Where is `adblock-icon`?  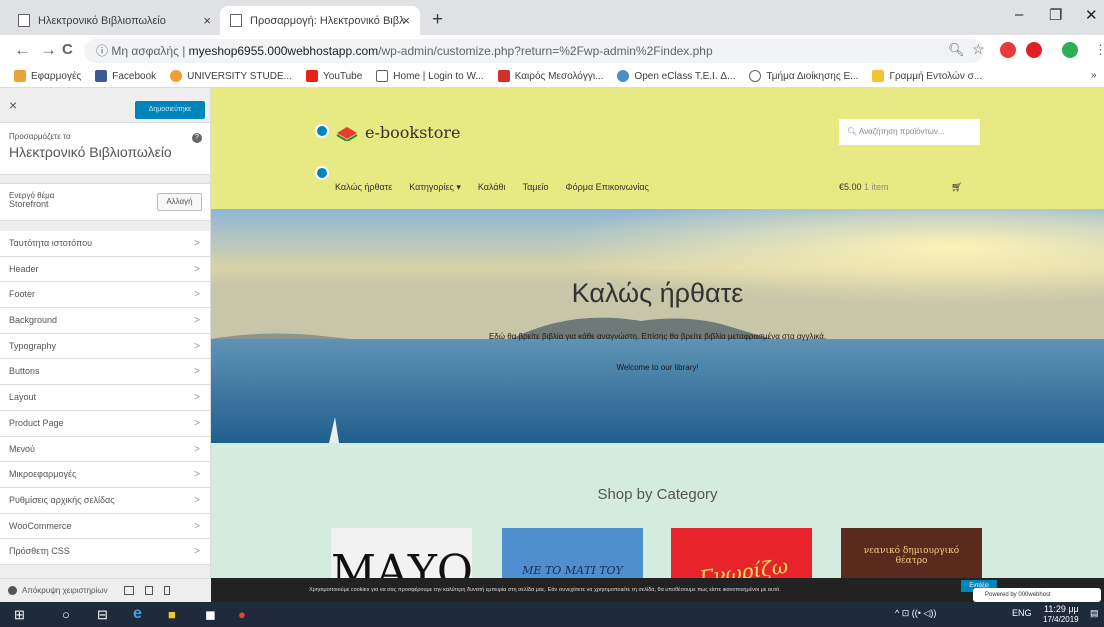
adblock-icon is located at coordinates (1034, 50).